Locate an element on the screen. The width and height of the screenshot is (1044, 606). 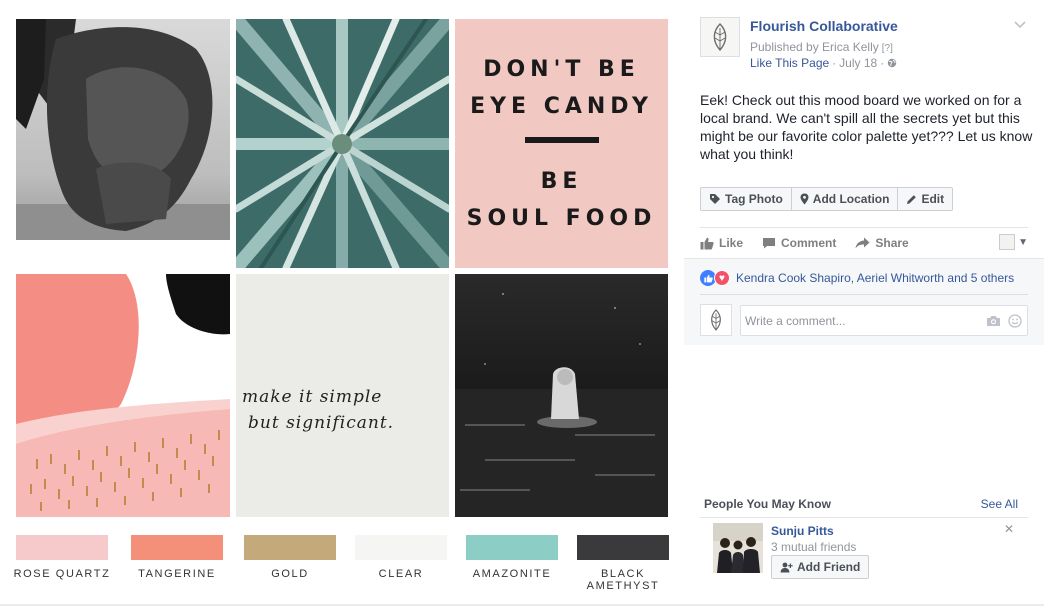
abstract-painting is located at coordinates (123, 395).